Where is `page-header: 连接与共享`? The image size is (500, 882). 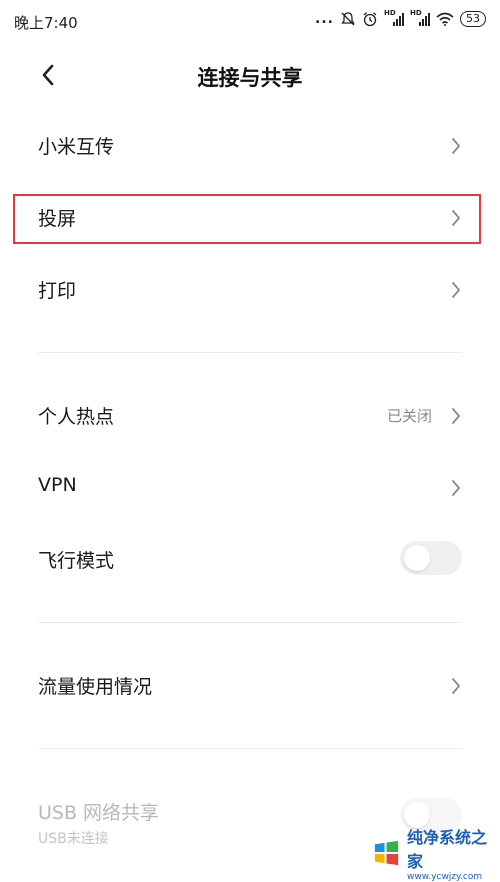 page-header: 连接与共享 is located at coordinates (250, 76).